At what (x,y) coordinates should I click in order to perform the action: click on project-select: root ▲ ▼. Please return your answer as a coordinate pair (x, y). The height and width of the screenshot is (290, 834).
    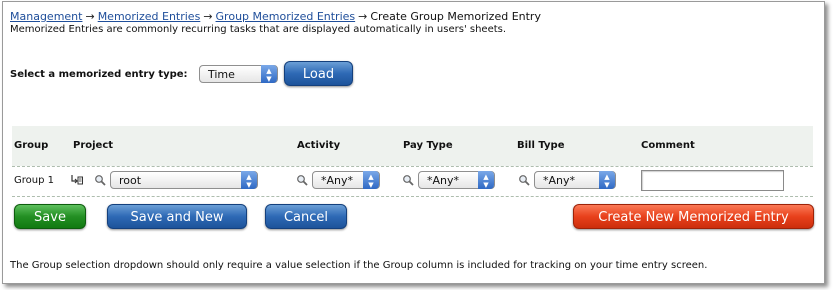
    Looking at the image, I should click on (184, 180).